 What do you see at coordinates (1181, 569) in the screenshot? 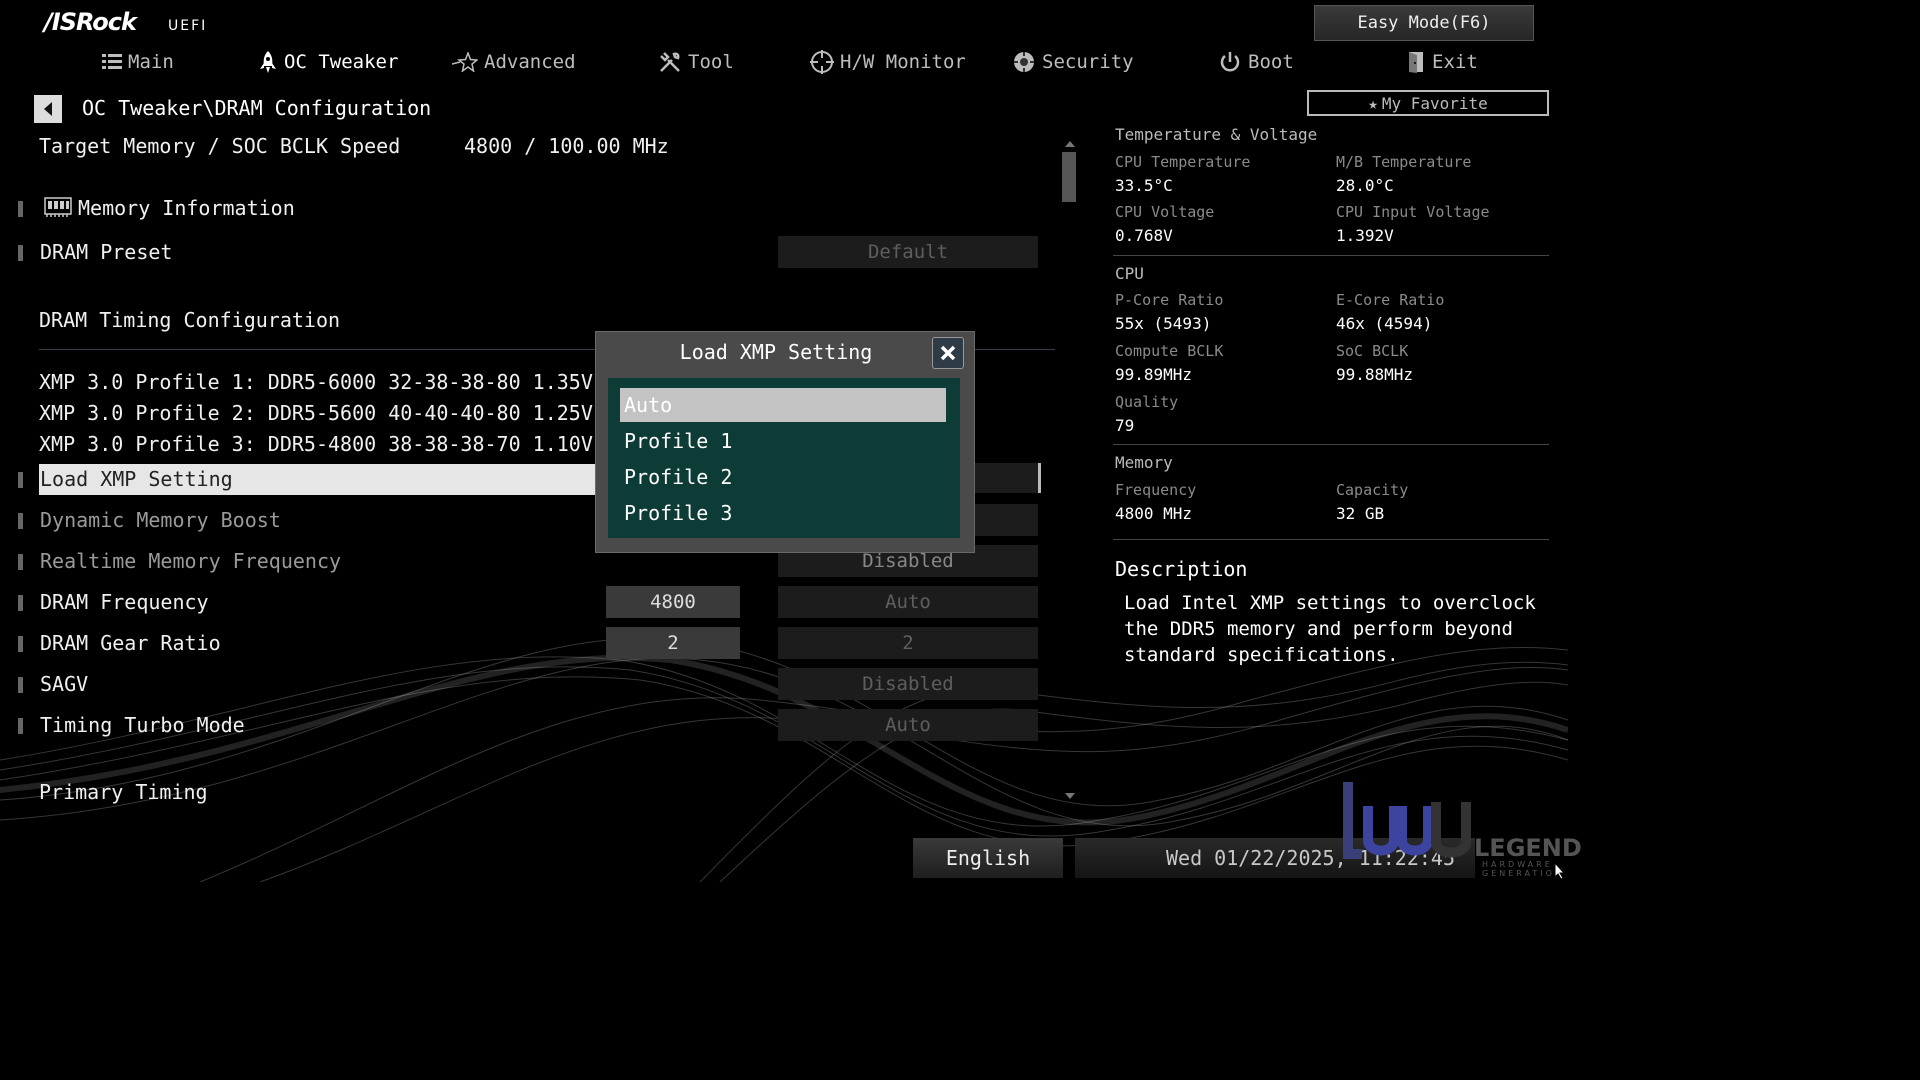
I see `description-title: Description` at bounding box center [1181, 569].